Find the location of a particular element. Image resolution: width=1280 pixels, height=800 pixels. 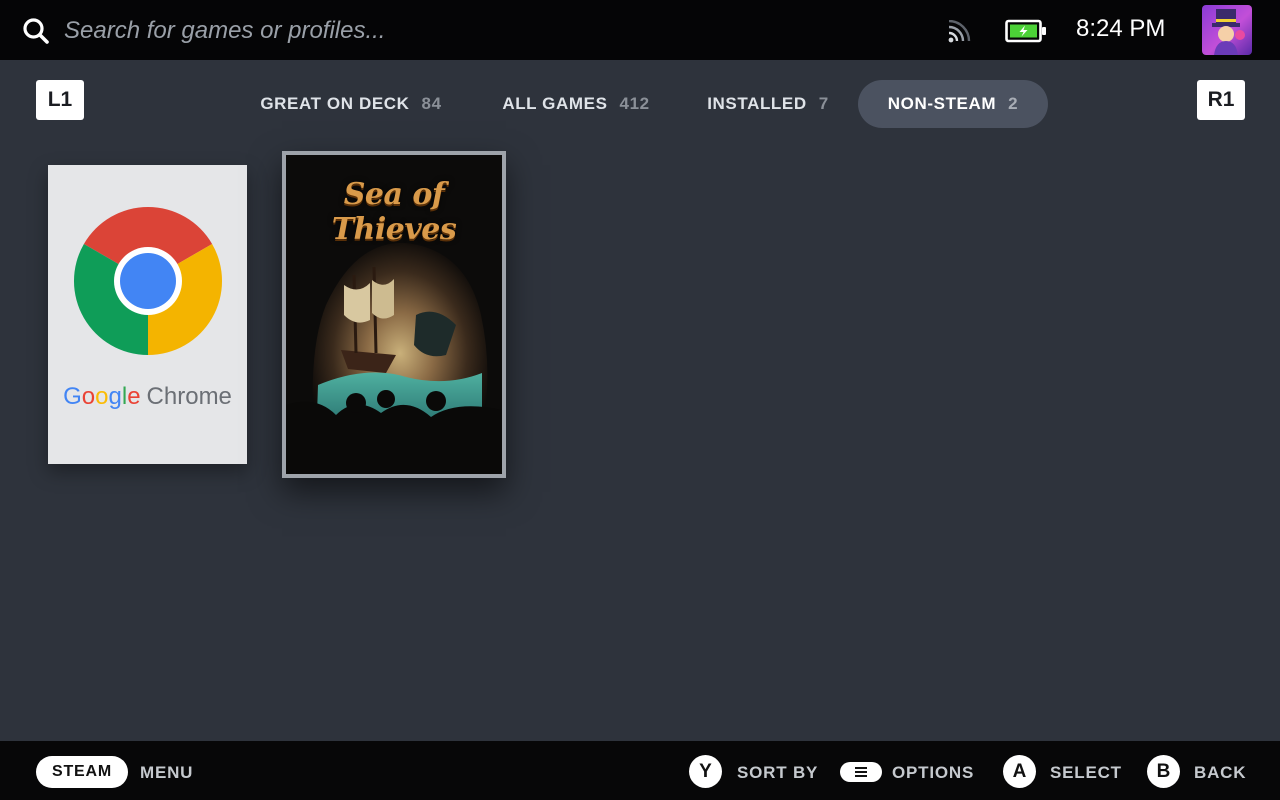

search-icon is located at coordinates (36, 31).